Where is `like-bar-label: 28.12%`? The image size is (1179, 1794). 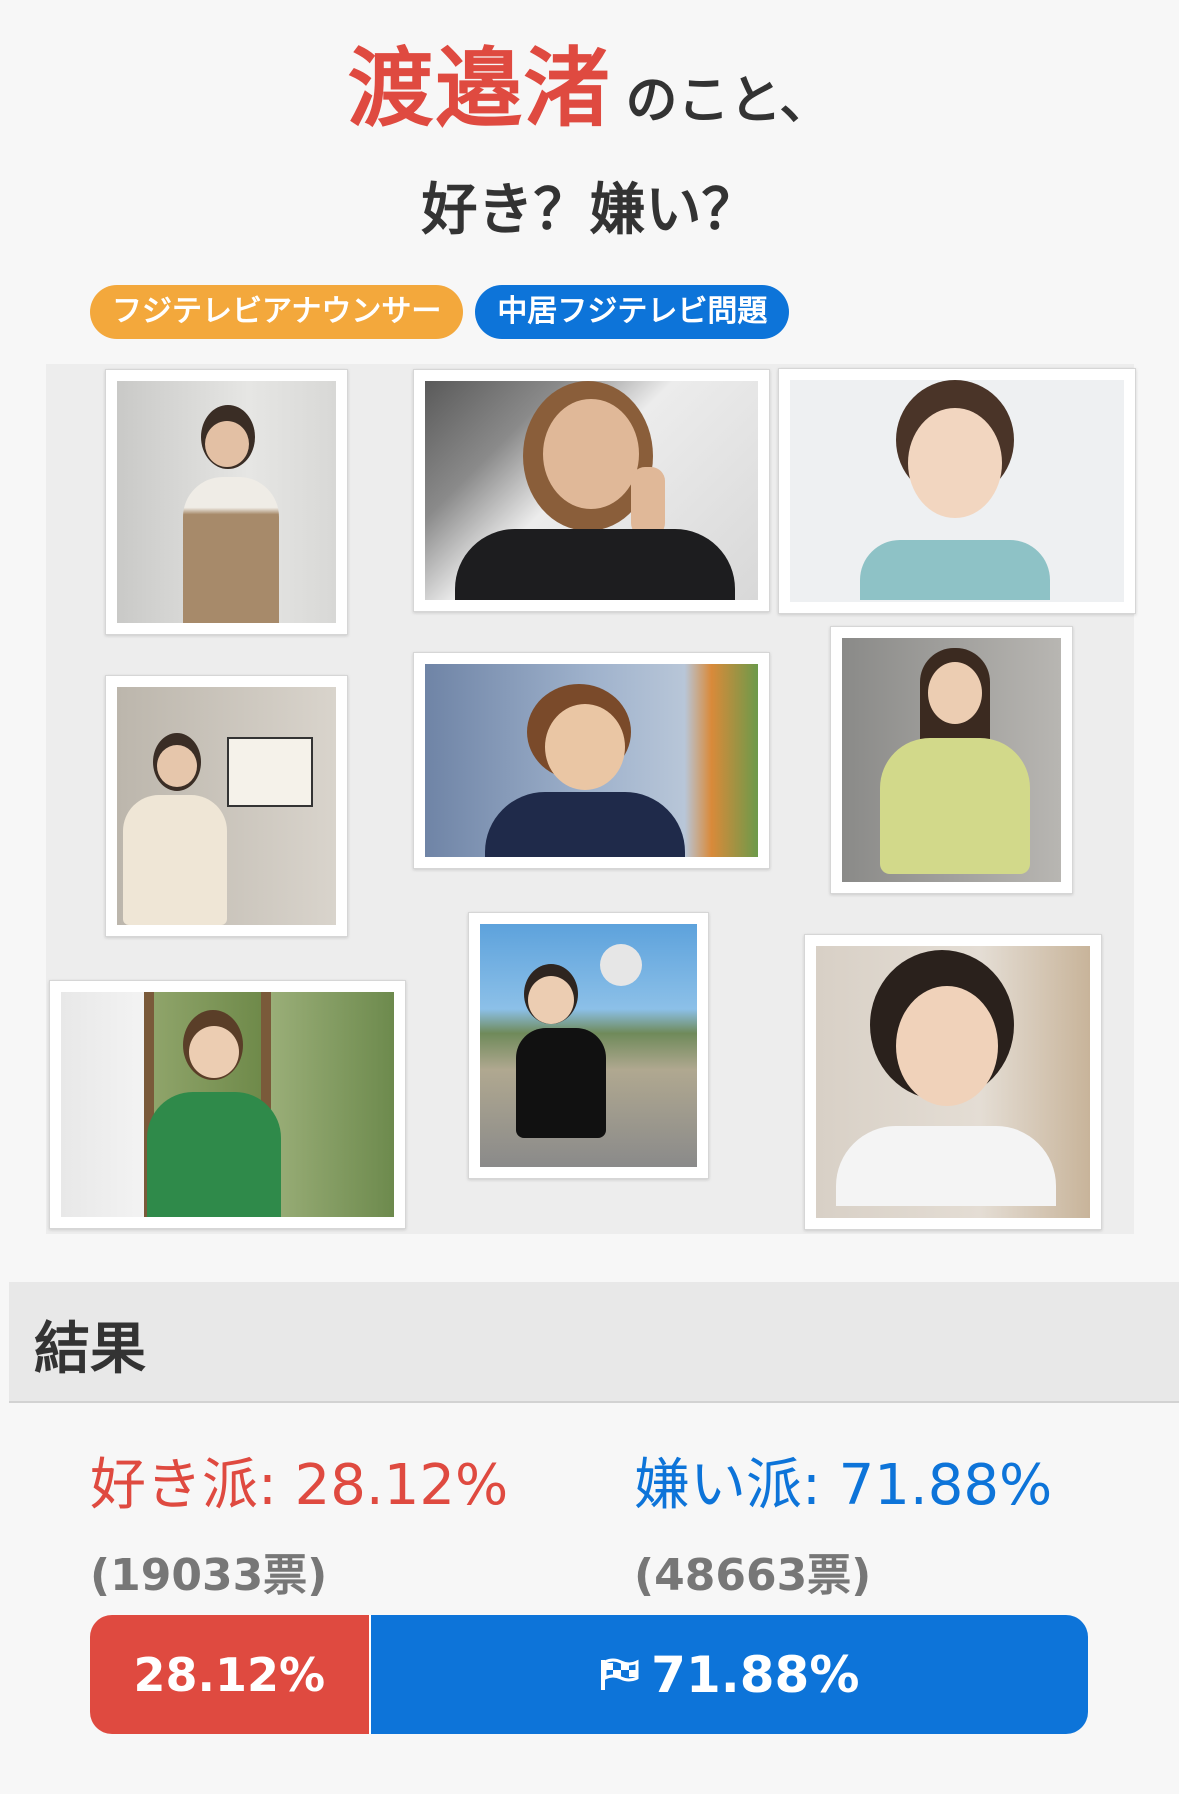
like-bar-label: 28.12% is located at coordinates (229, 1674).